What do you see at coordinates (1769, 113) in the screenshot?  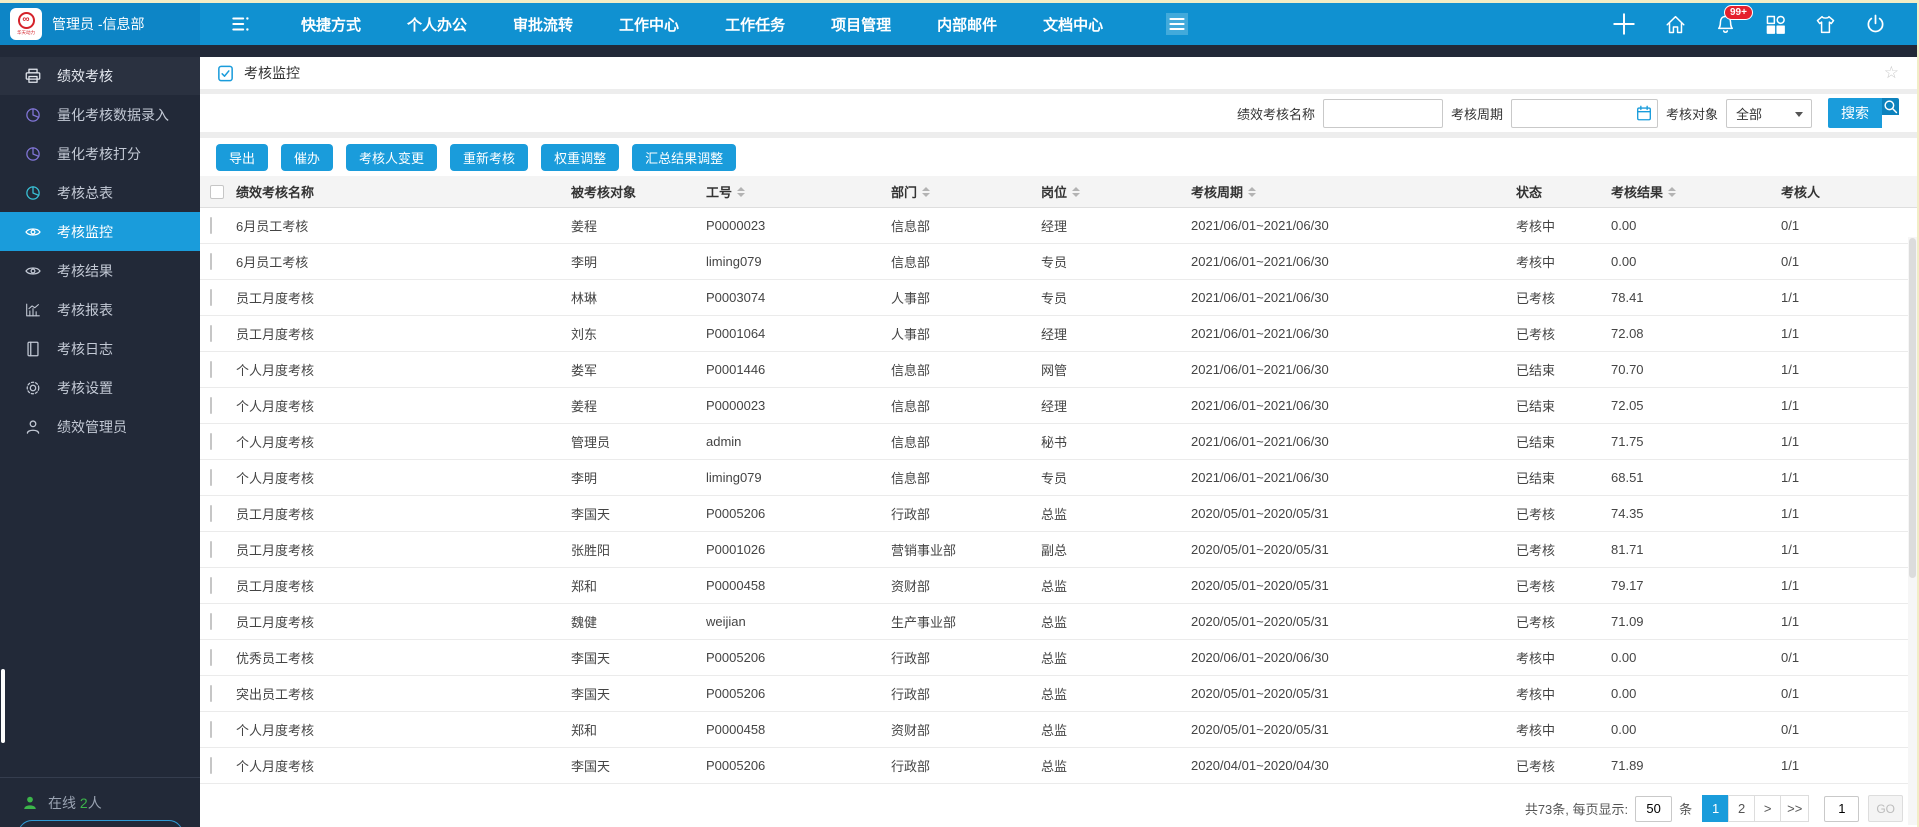 I see `search-target-select: 全部` at bounding box center [1769, 113].